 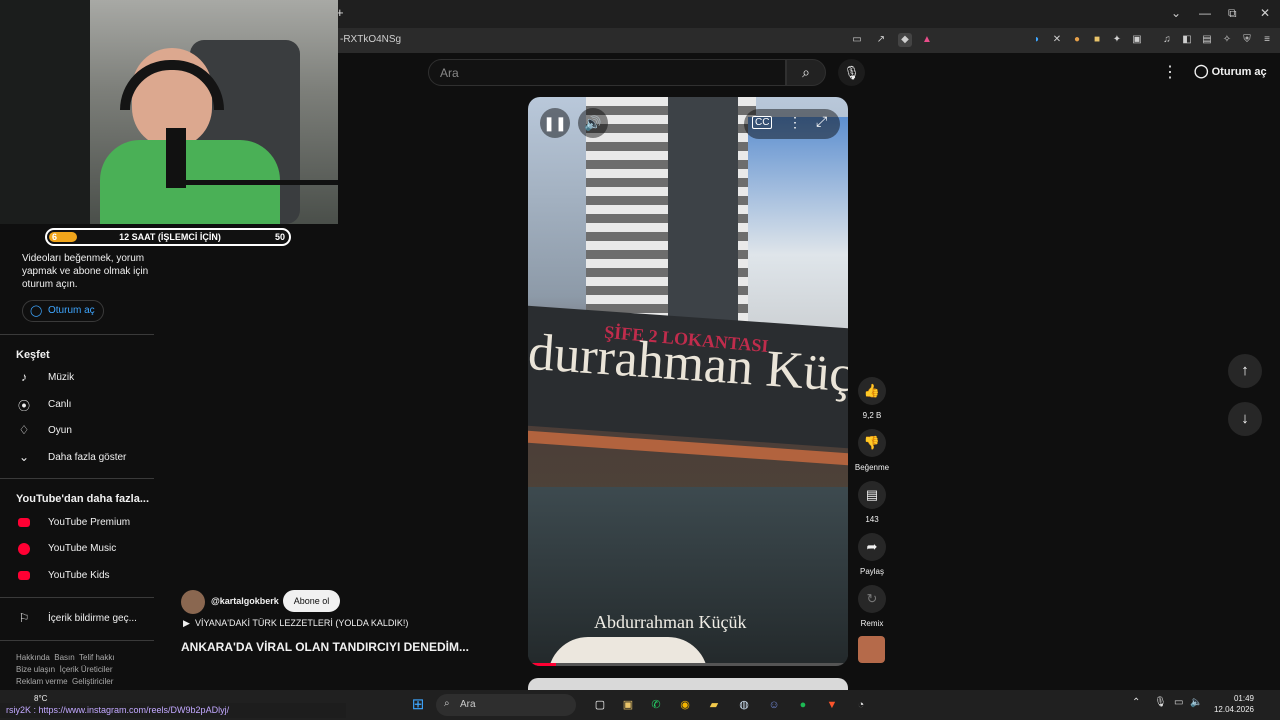 I want to click on steam-icon: ◍, so click(x=744, y=705).